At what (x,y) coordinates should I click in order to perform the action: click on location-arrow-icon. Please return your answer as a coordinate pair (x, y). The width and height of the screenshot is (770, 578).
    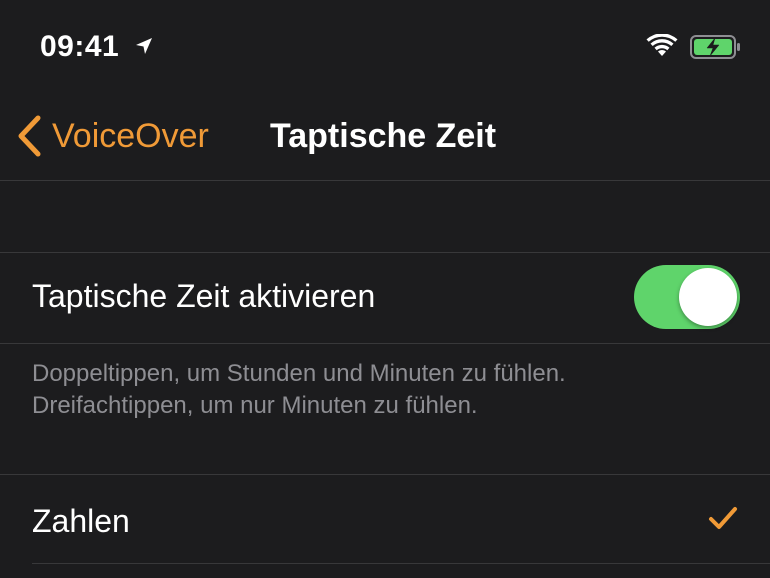
    Looking at the image, I should click on (144, 46).